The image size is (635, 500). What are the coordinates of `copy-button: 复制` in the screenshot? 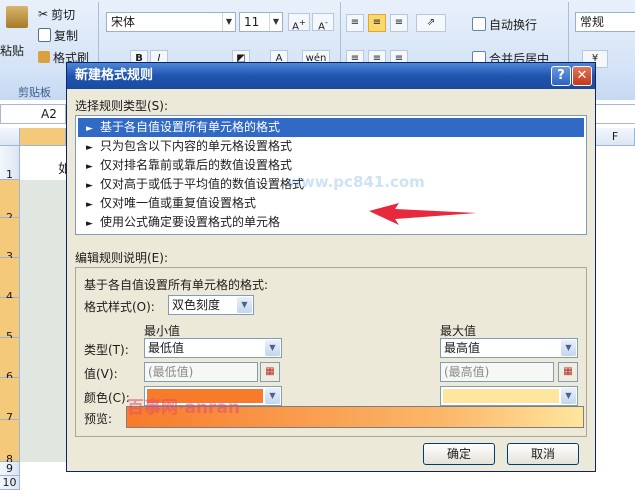 It's located at (58, 35).